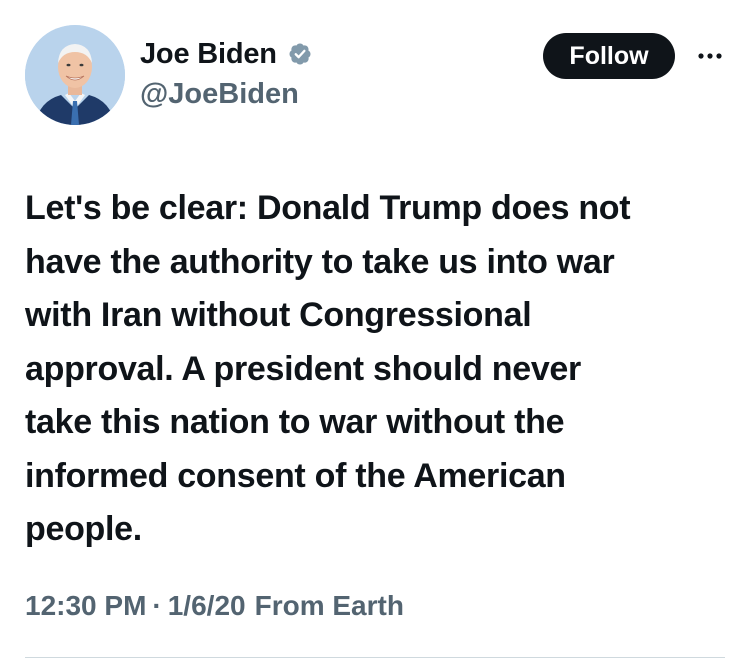  What do you see at coordinates (85, 606) in the screenshot?
I see `tweet-time: 12:30 PM` at bounding box center [85, 606].